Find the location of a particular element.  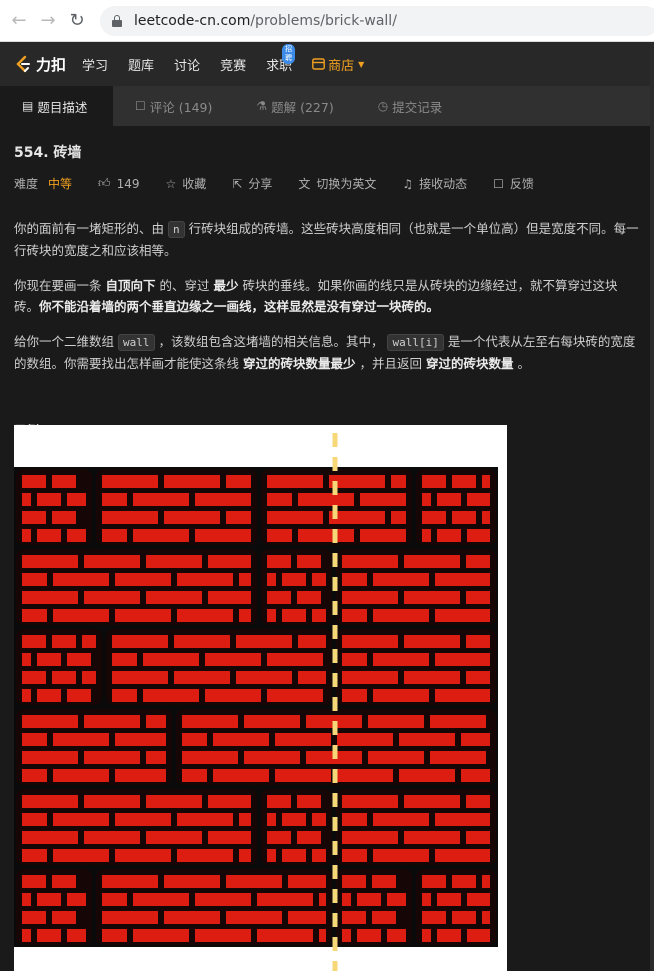

like-count: 149 is located at coordinates (128, 183).